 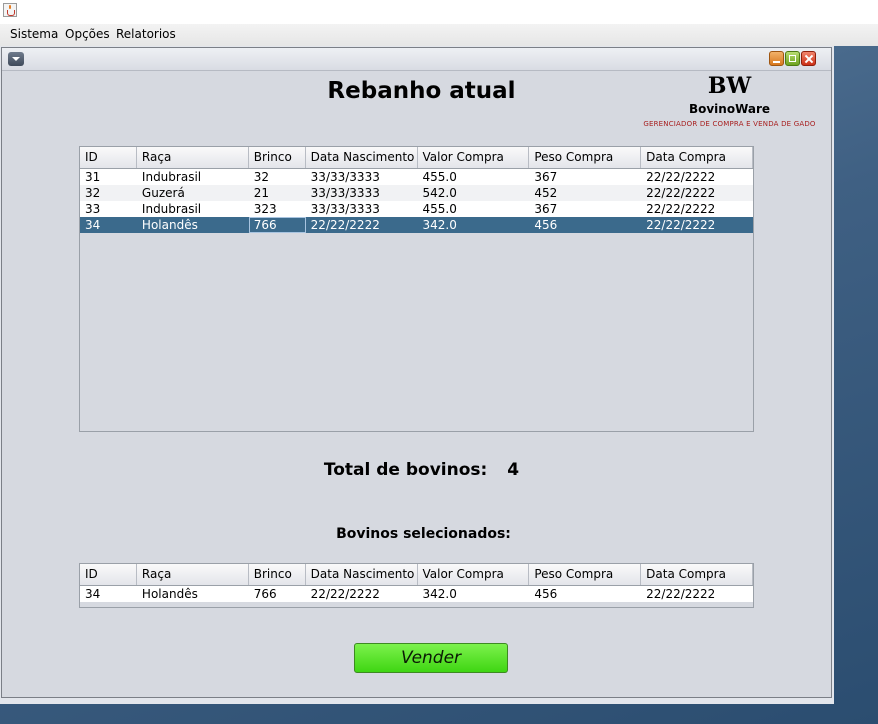 I want to click on menu-relatorios: Relatorios, so click(x=146, y=34).